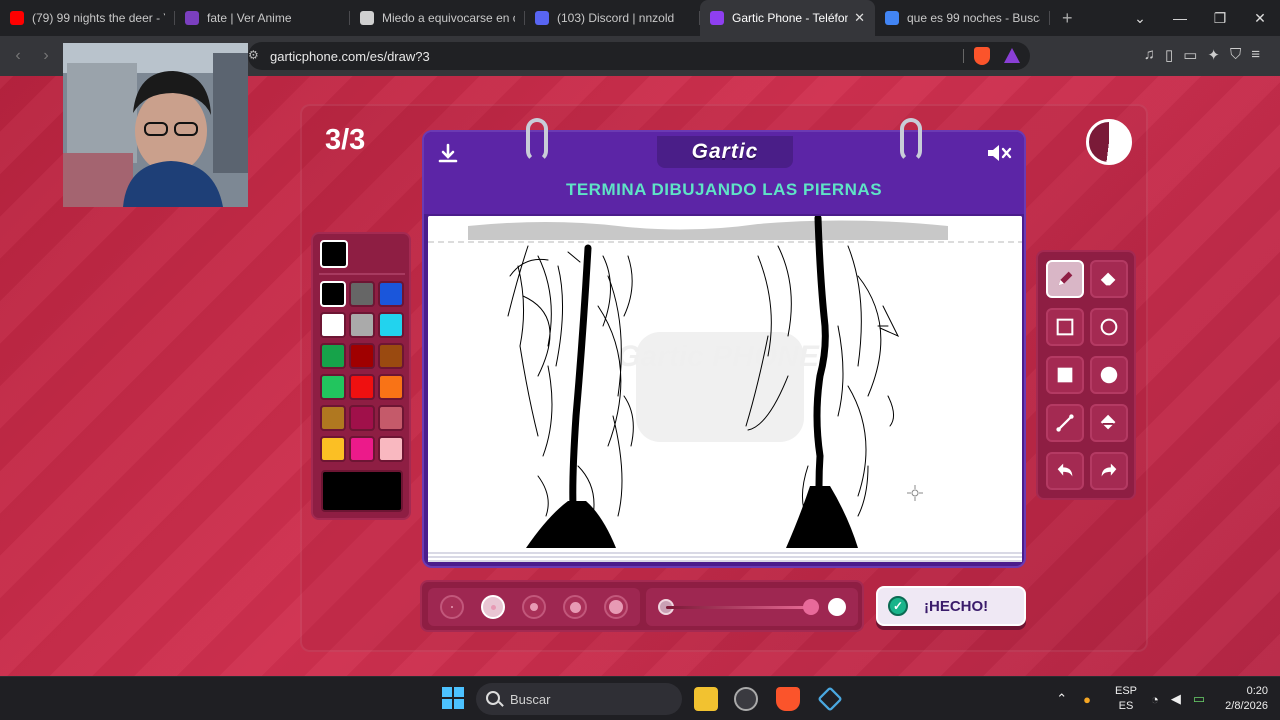  I want to click on line-tool-button, so click(1065, 423).